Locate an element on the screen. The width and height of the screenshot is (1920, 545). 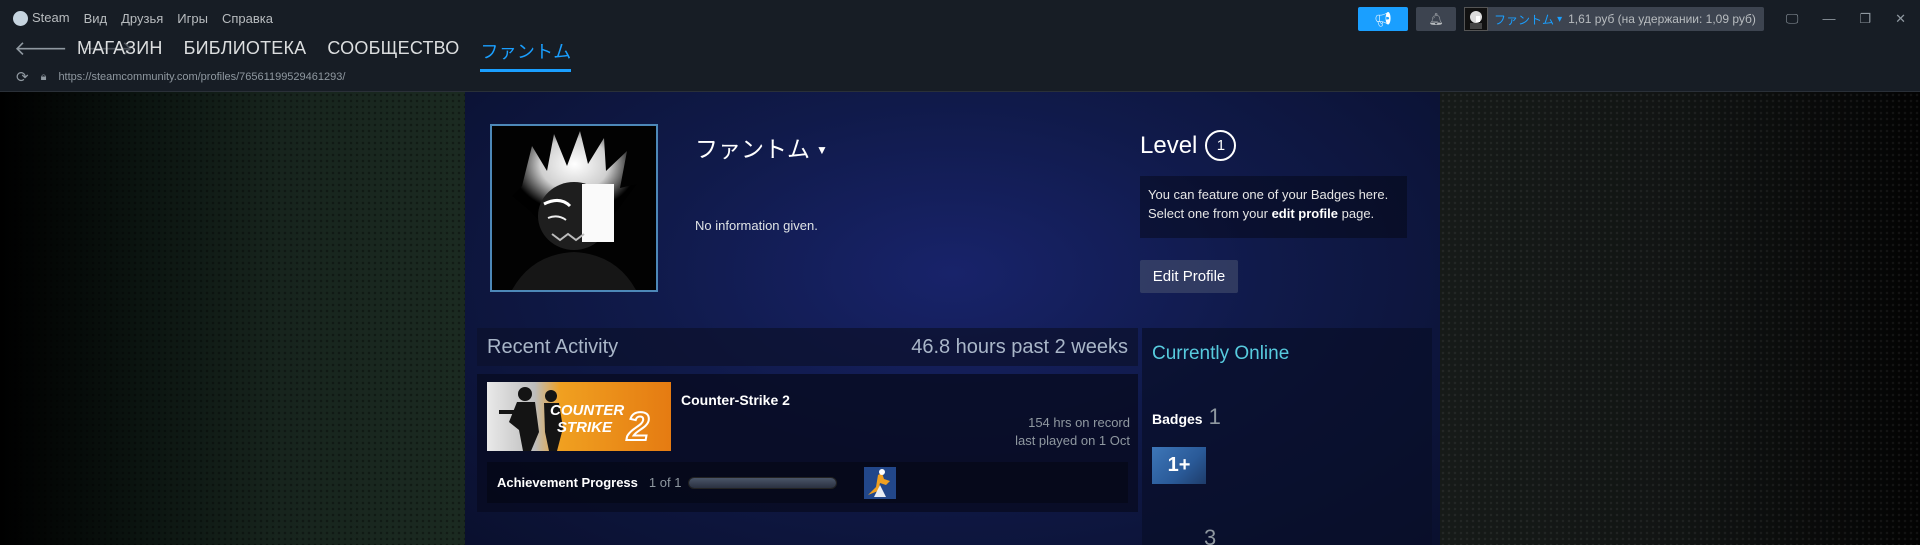
menu-help: Справка is located at coordinates (247, 18).